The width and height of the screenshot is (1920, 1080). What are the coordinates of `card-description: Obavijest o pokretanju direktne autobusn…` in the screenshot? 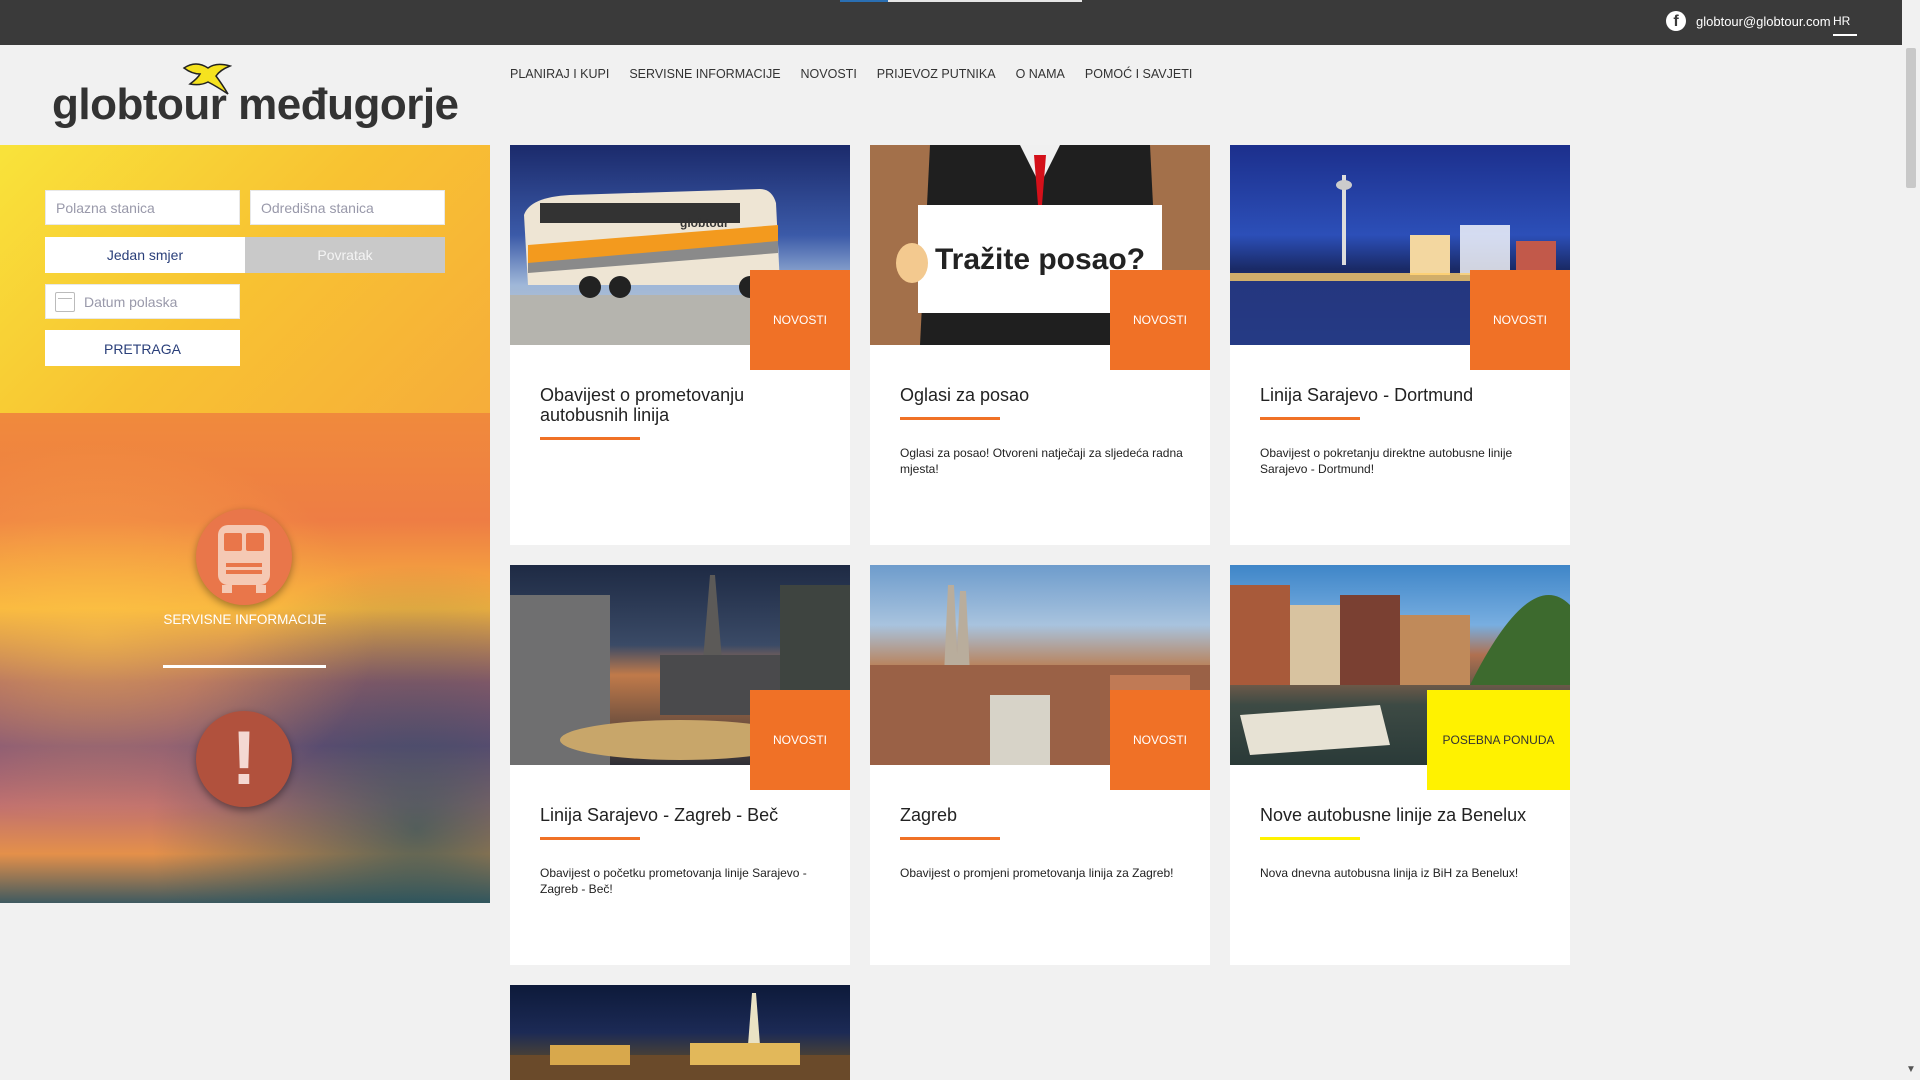 It's located at (1386, 461).